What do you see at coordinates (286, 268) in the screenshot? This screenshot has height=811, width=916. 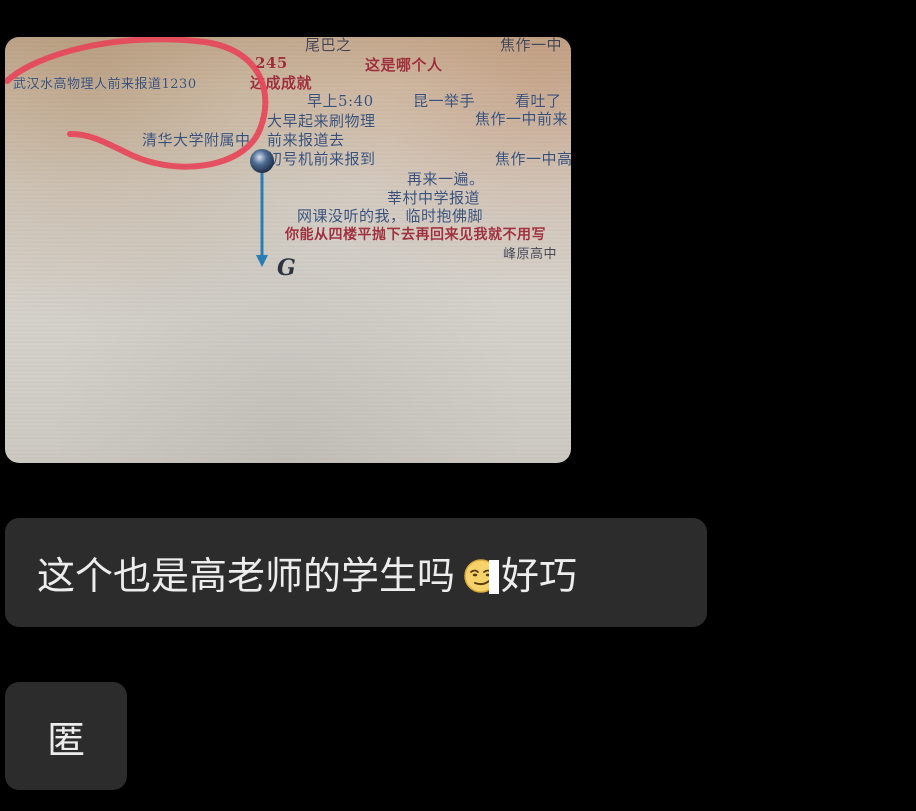 I see `gravity-label: G` at bounding box center [286, 268].